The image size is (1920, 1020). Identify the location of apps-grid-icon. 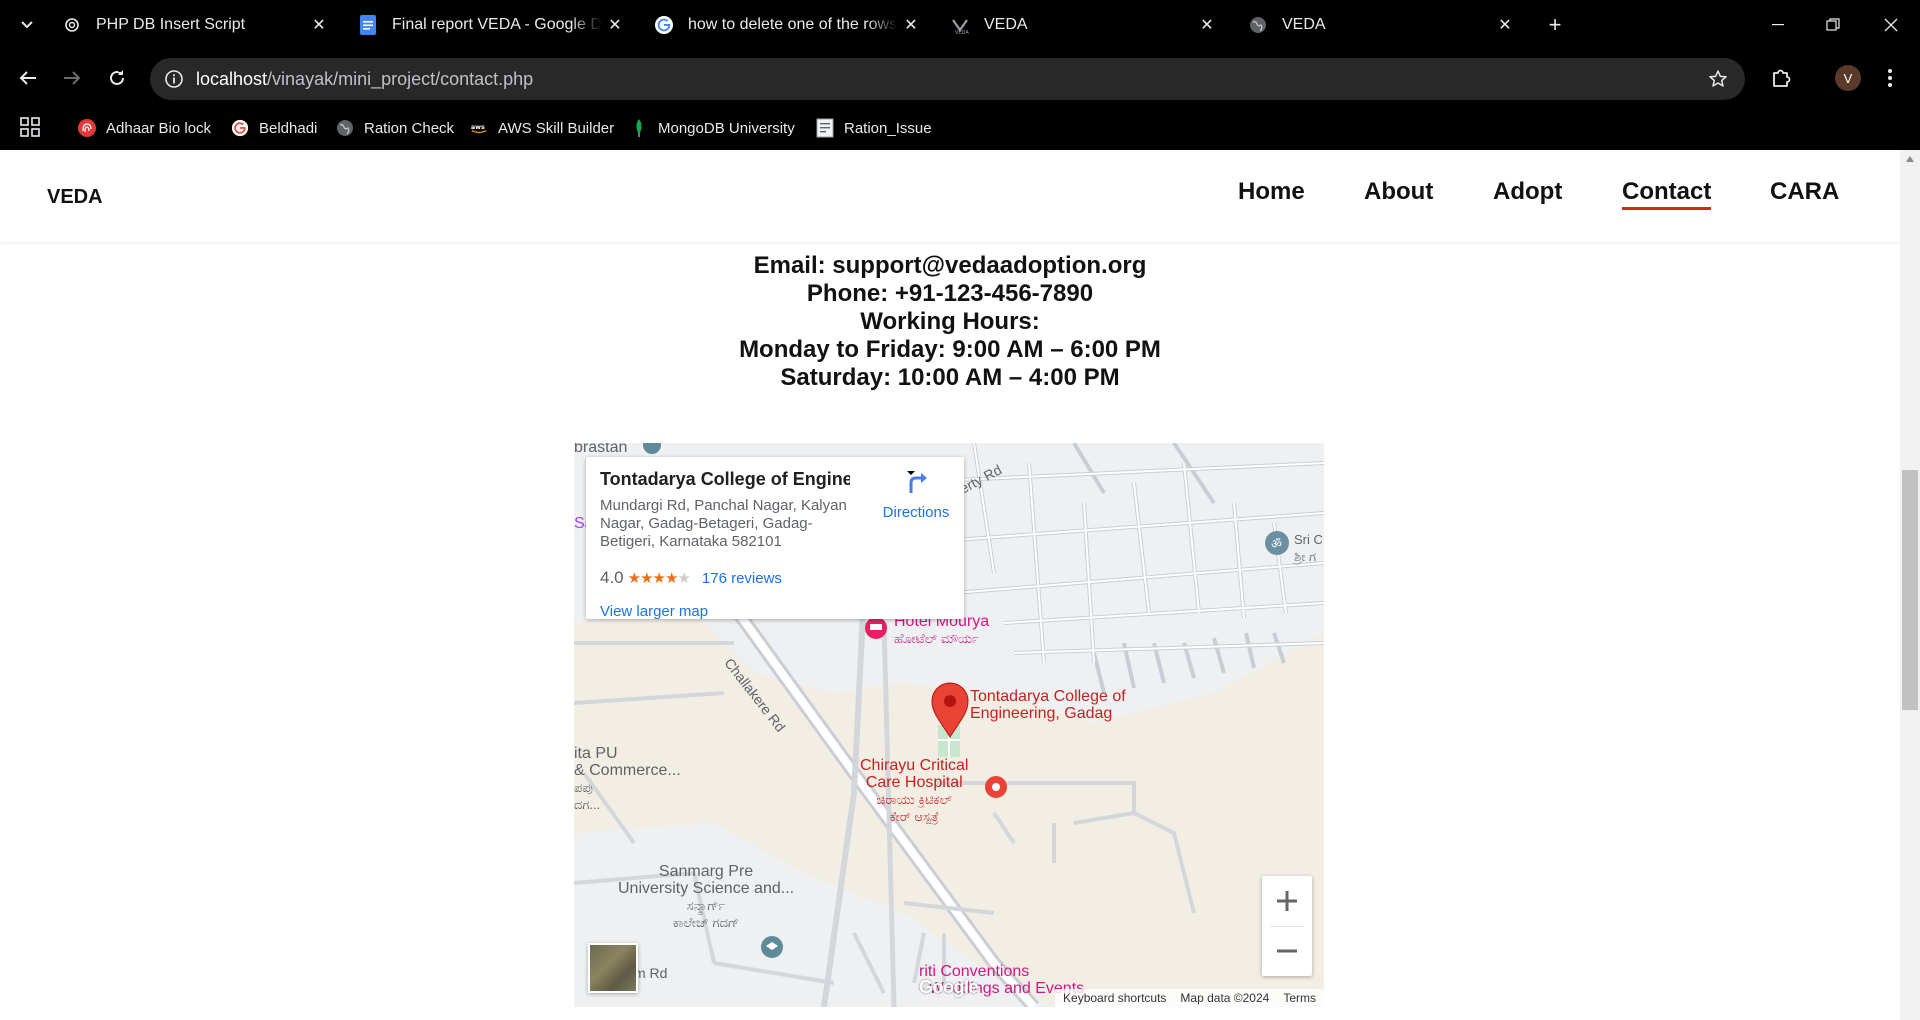
(31, 128).